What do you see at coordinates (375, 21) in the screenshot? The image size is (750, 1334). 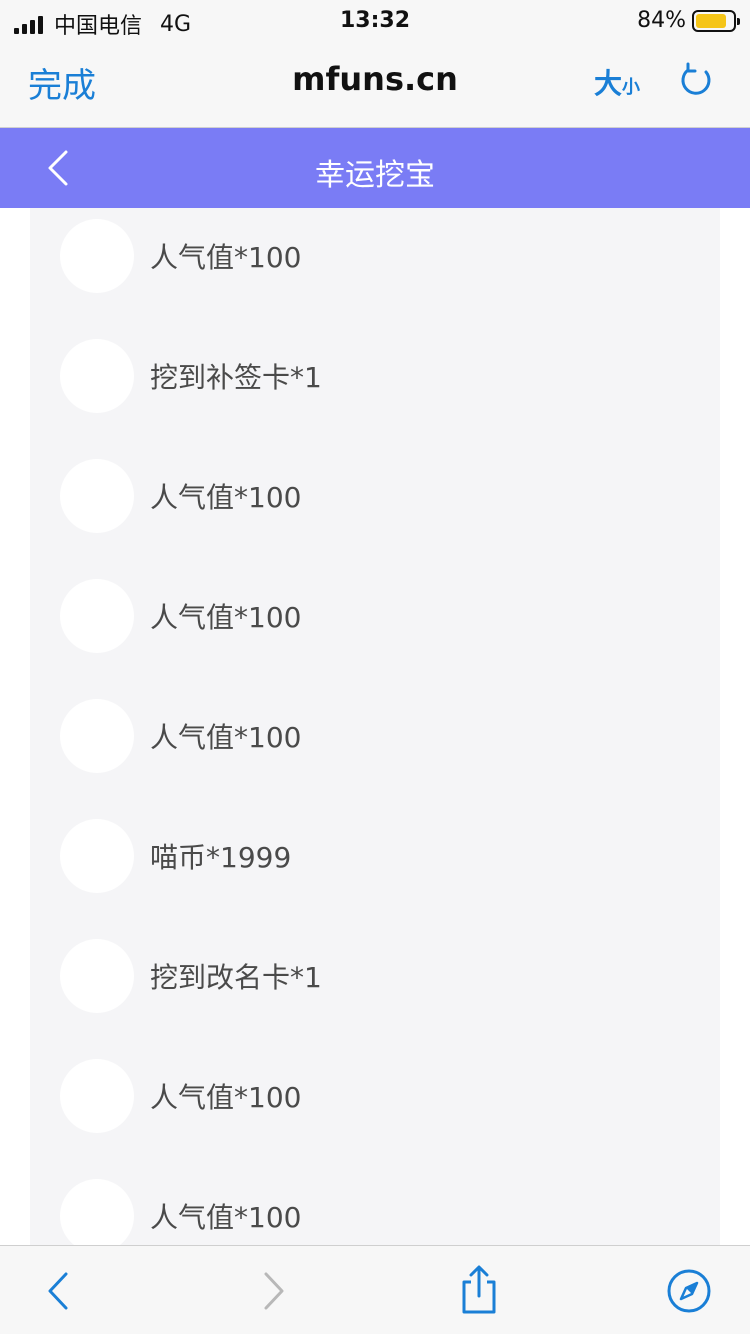 I see `status-bar: 中国电信 4G 13:32 84%` at bounding box center [375, 21].